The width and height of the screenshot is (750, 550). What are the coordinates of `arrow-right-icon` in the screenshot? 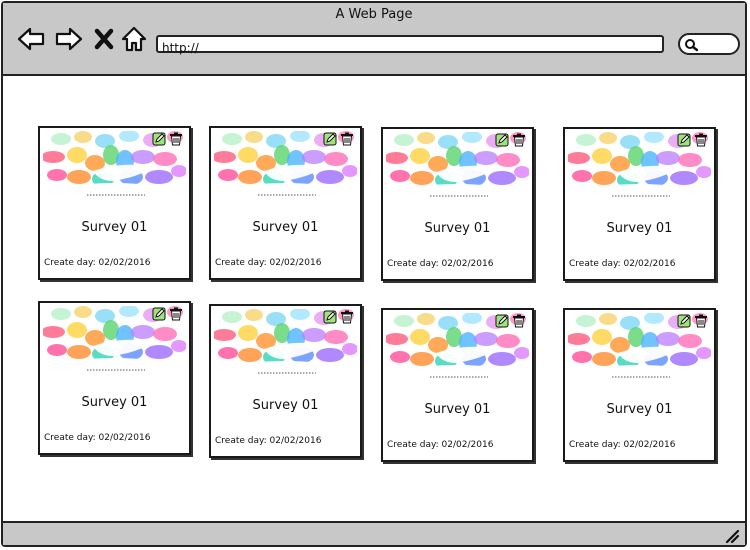 It's located at (69, 39).